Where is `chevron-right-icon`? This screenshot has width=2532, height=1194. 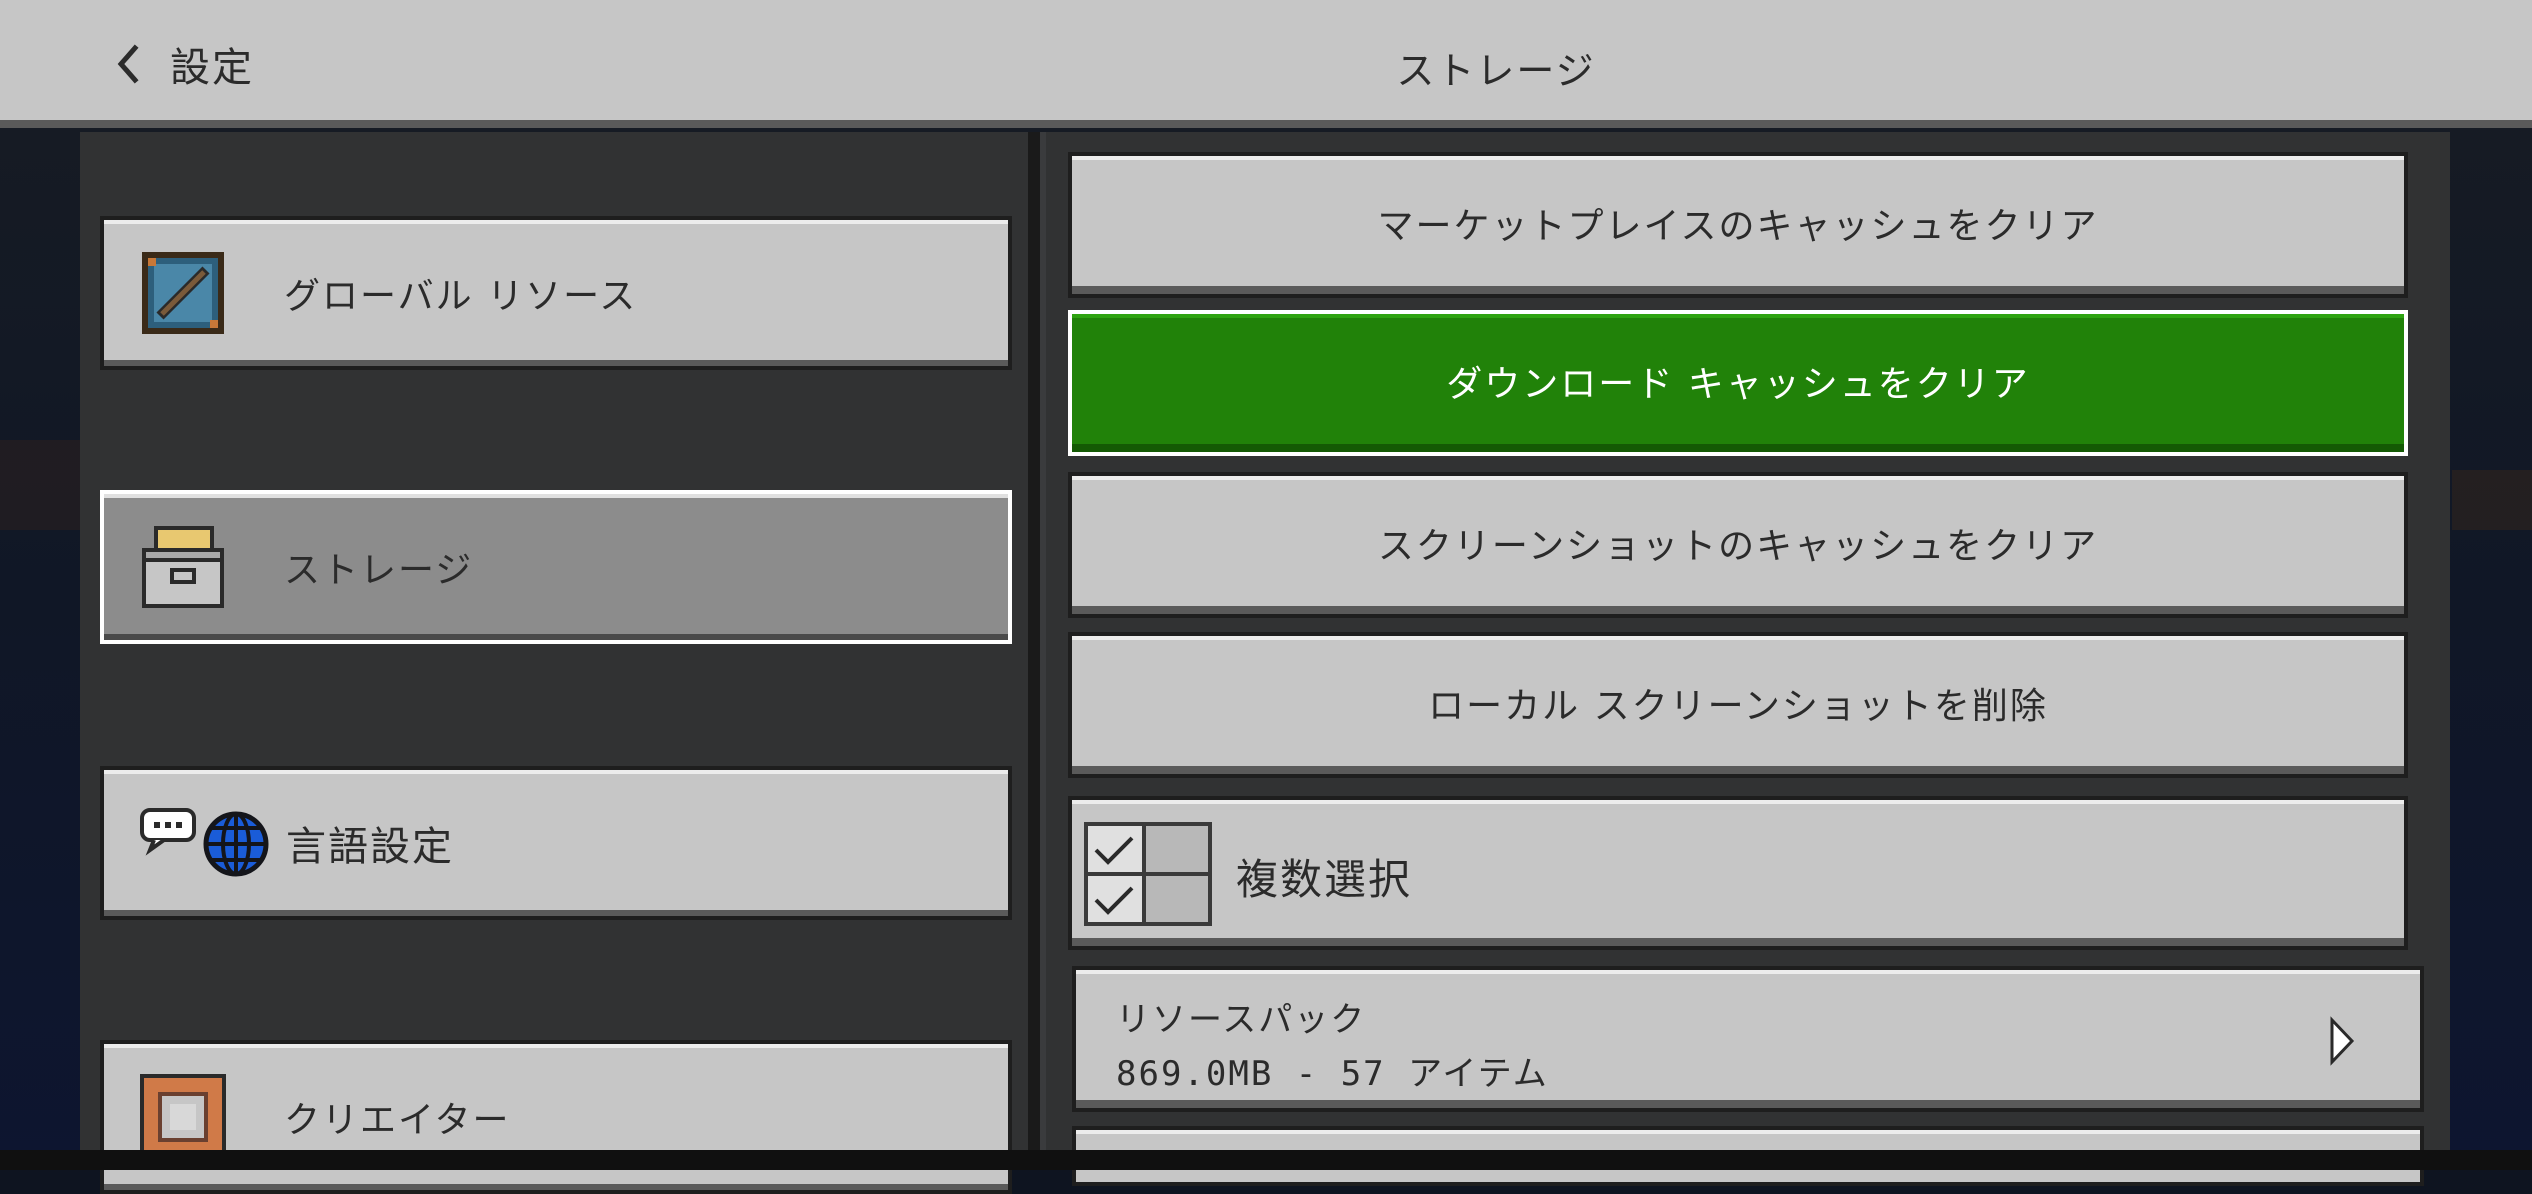
chevron-right-icon is located at coordinates (2342, 1041).